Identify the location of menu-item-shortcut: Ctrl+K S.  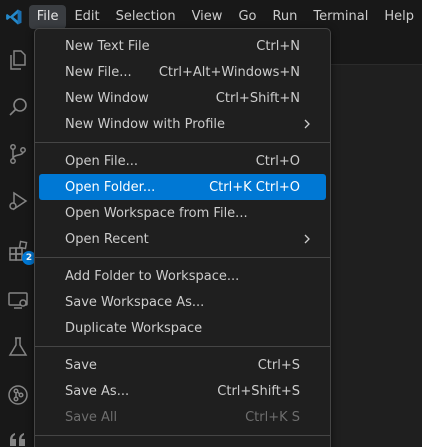
(272, 417).